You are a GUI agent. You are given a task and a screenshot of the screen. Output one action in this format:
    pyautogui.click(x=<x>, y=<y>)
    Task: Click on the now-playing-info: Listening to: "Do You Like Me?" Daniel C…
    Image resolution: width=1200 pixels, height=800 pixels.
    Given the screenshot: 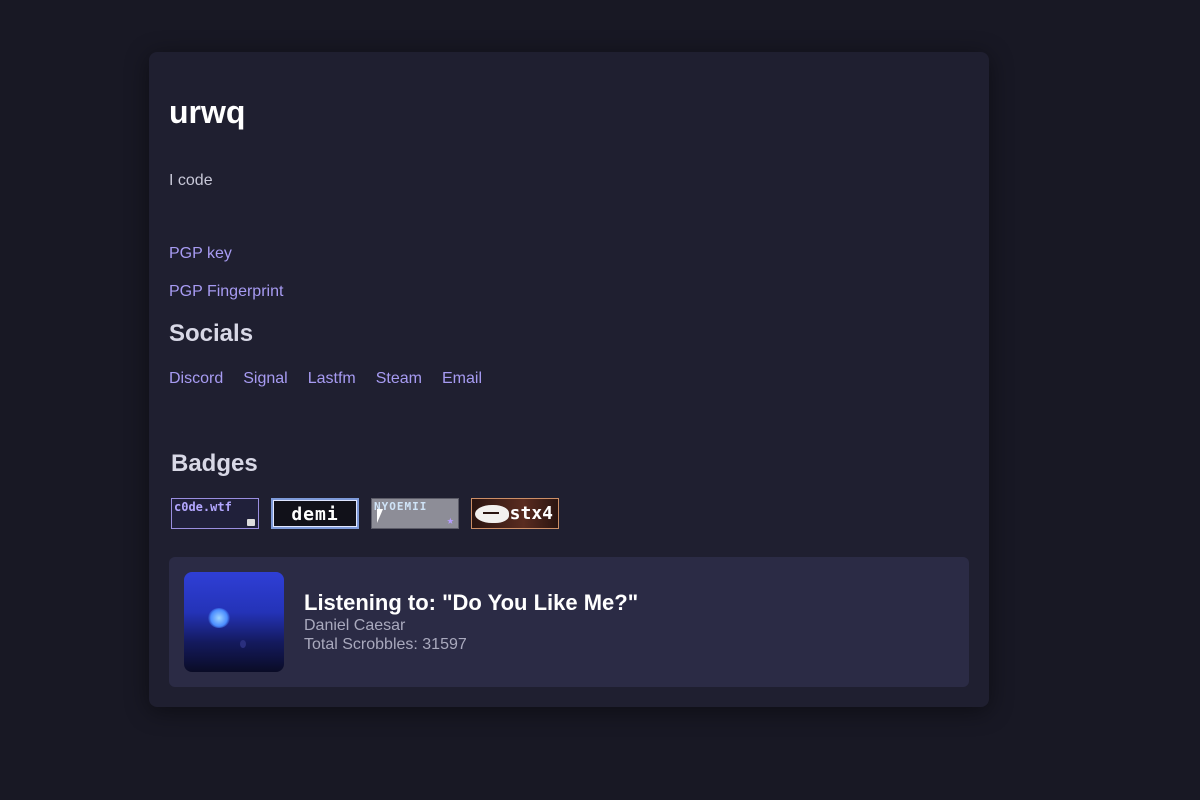 What is the action you would take?
    pyautogui.click(x=471, y=622)
    